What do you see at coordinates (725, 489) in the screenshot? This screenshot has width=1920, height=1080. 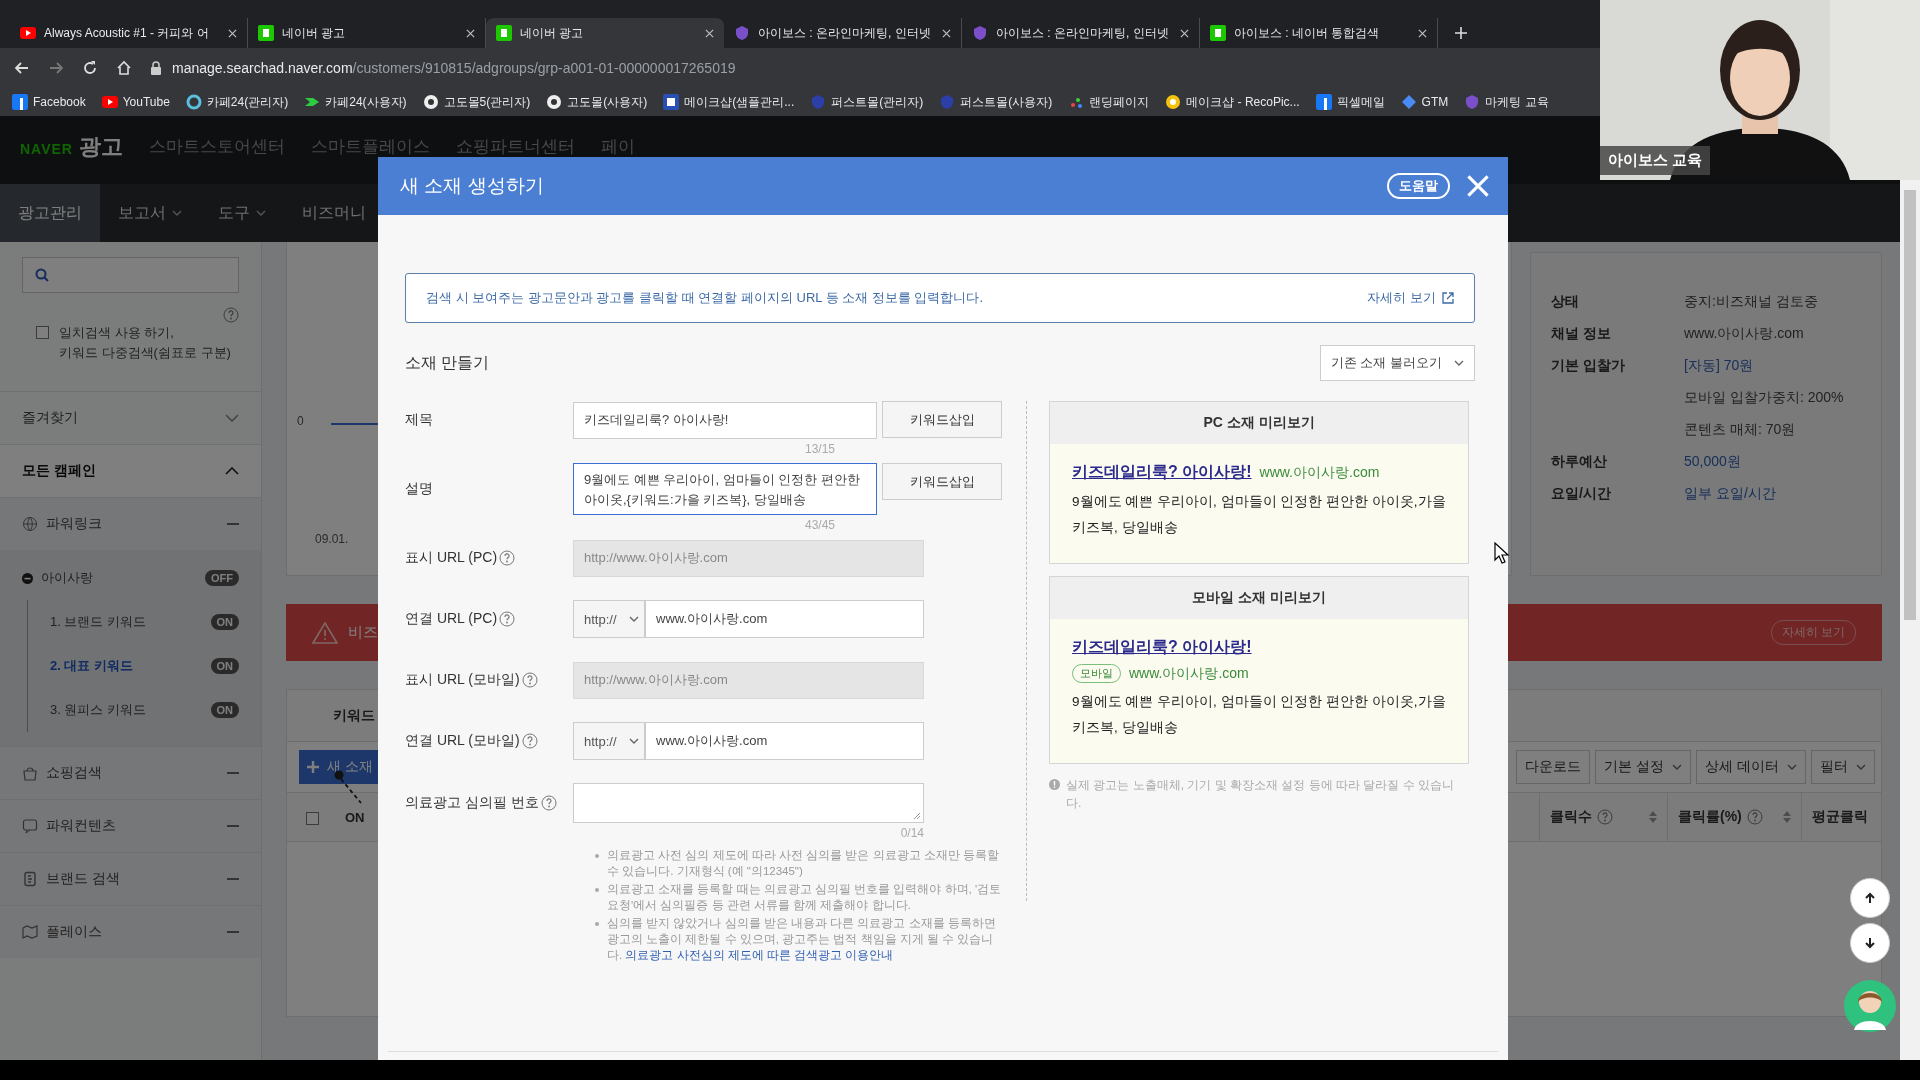 I see `description-field: 9월에도 예쁜 우리아이, 엄마들이 인정한 편안한 아이옷,{키워드:가을 키즈복}, 당일배송` at bounding box center [725, 489].